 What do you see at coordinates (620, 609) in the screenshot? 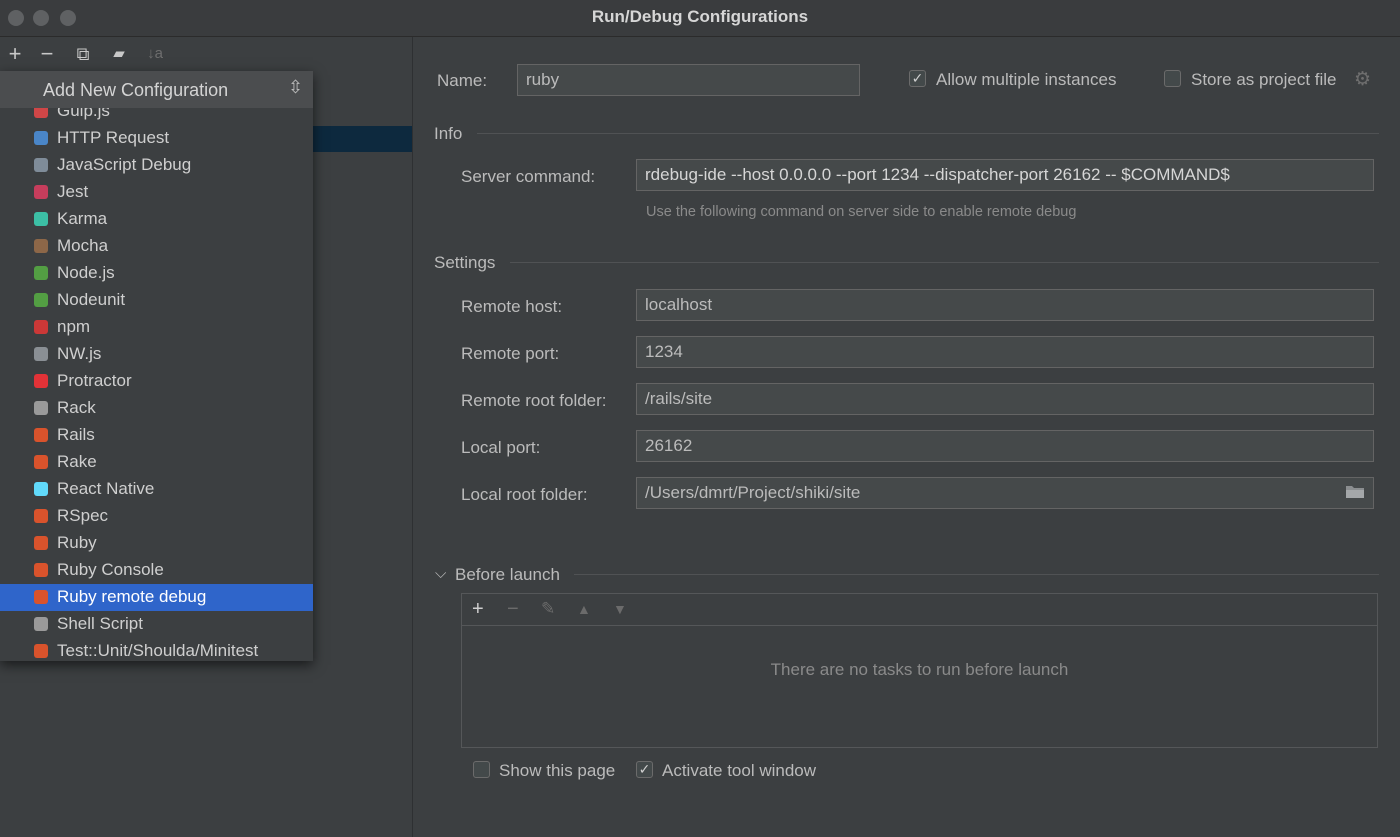
I see `move-down-icon: ▼` at bounding box center [620, 609].